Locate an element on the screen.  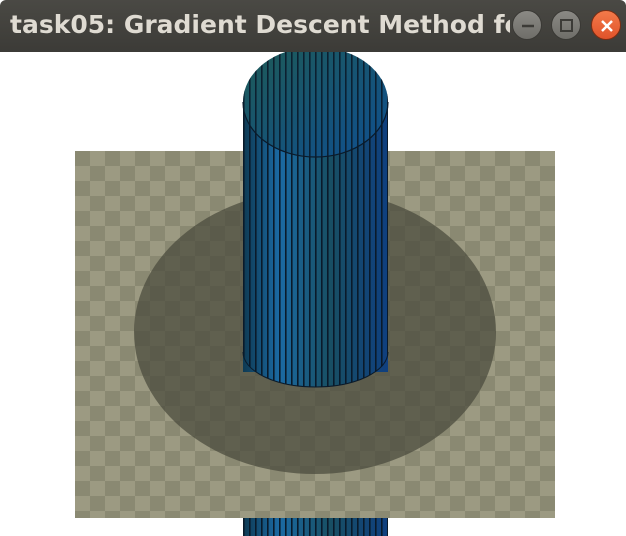
close-button is located at coordinates (606, 25).